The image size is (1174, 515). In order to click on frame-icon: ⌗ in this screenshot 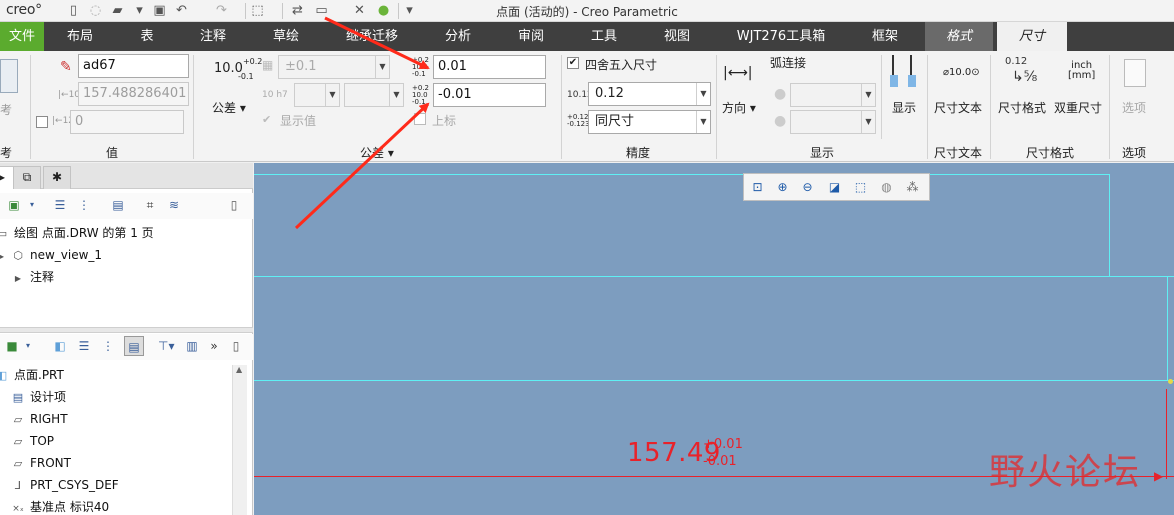, I will do `click(150, 205)`.